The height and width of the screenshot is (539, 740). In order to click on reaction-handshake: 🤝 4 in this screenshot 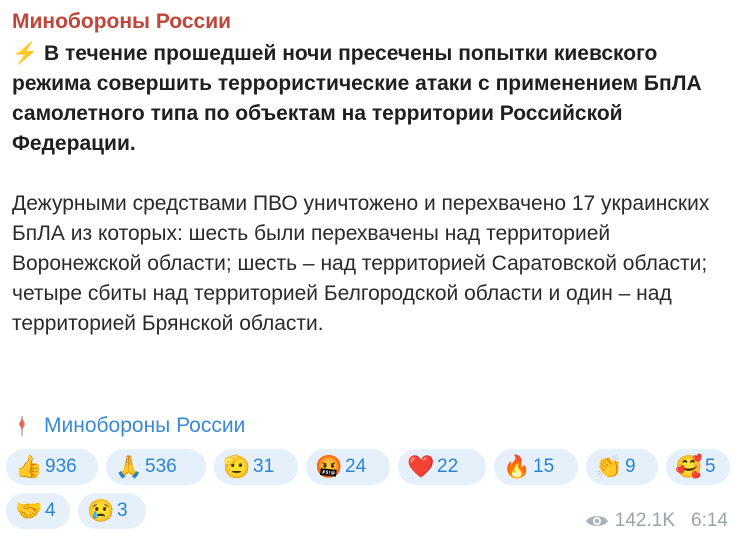, I will do `click(38, 511)`.